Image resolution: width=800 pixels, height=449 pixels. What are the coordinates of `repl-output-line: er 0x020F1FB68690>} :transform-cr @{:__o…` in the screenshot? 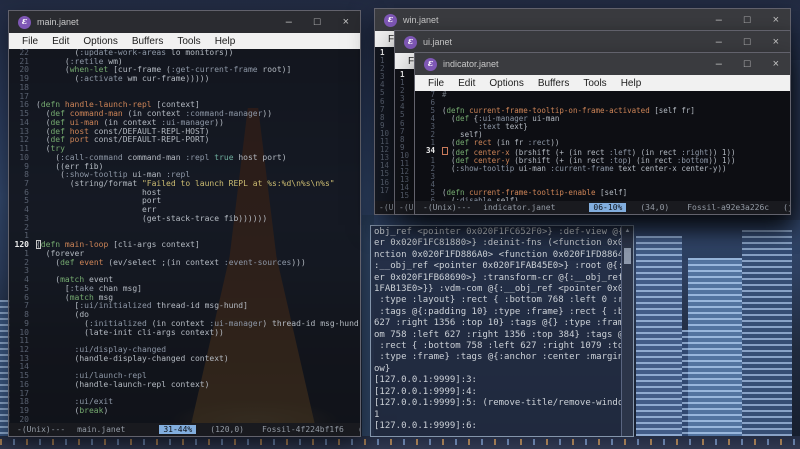 It's located at (497, 277).